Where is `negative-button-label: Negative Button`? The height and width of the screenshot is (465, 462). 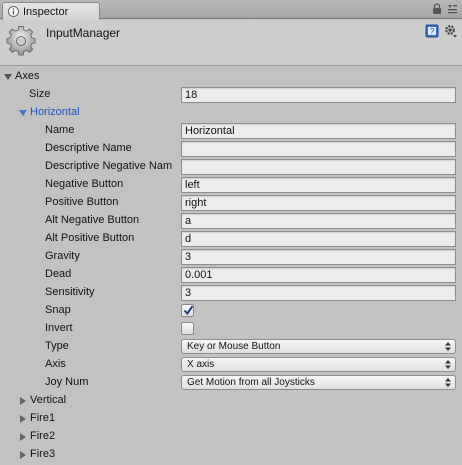 negative-button-label: Negative Button is located at coordinates (84, 184).